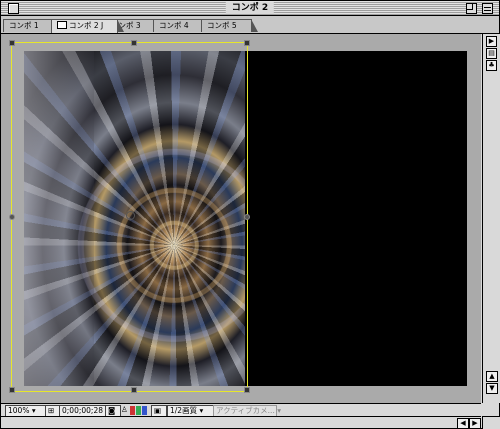 This screenshot has width=500, height=429. I want to click on collapse-box-icon, so click(487, 8).